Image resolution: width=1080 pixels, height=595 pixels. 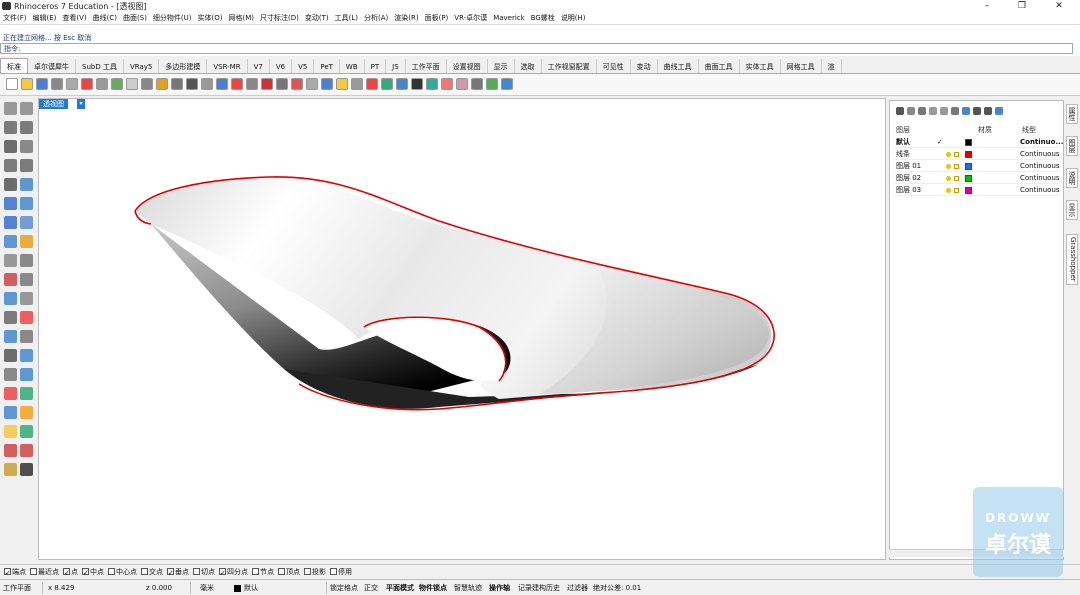 What do you see at coordinates (501, 66) in the screenshot?
I see `toolbar-tab: 显示` at bounding box center [501, 66].